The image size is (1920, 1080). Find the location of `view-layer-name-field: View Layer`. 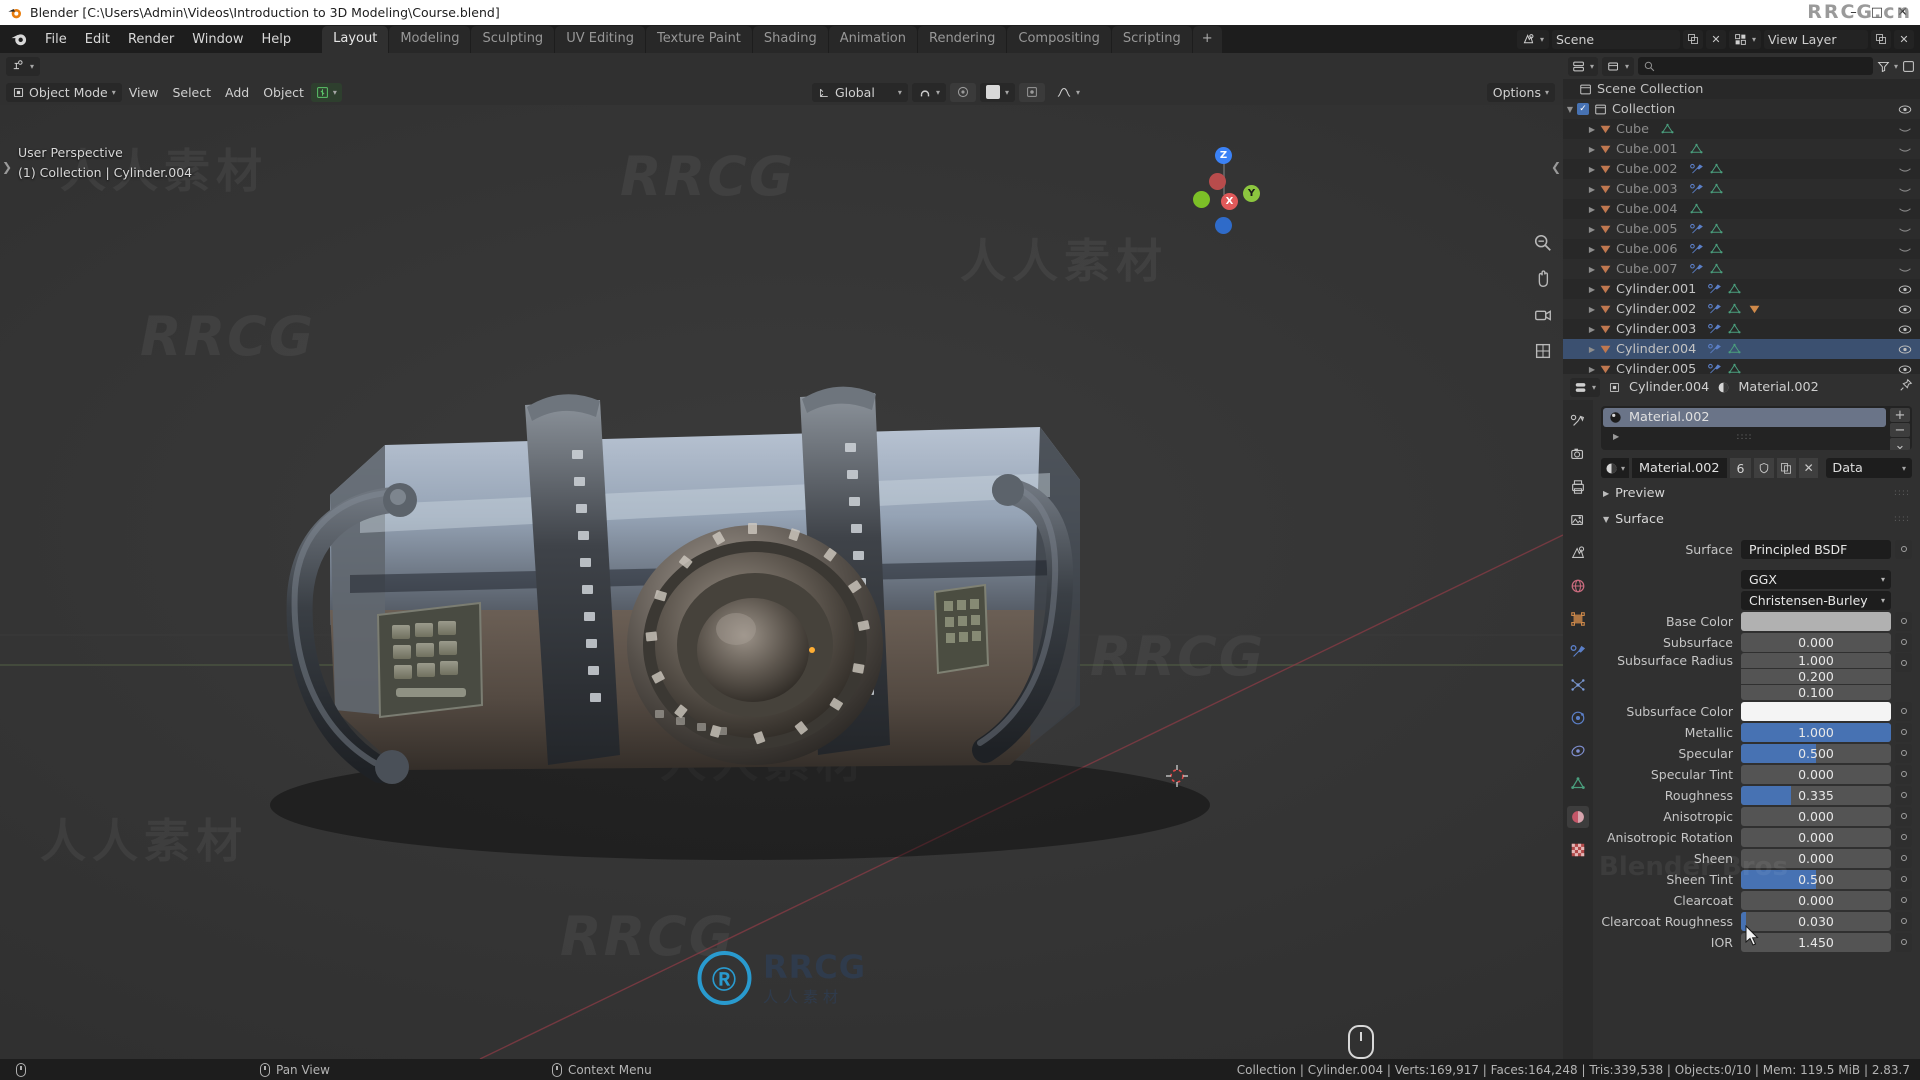

view-layer-name-field: View Layer is located at coordinates (1816, 39).